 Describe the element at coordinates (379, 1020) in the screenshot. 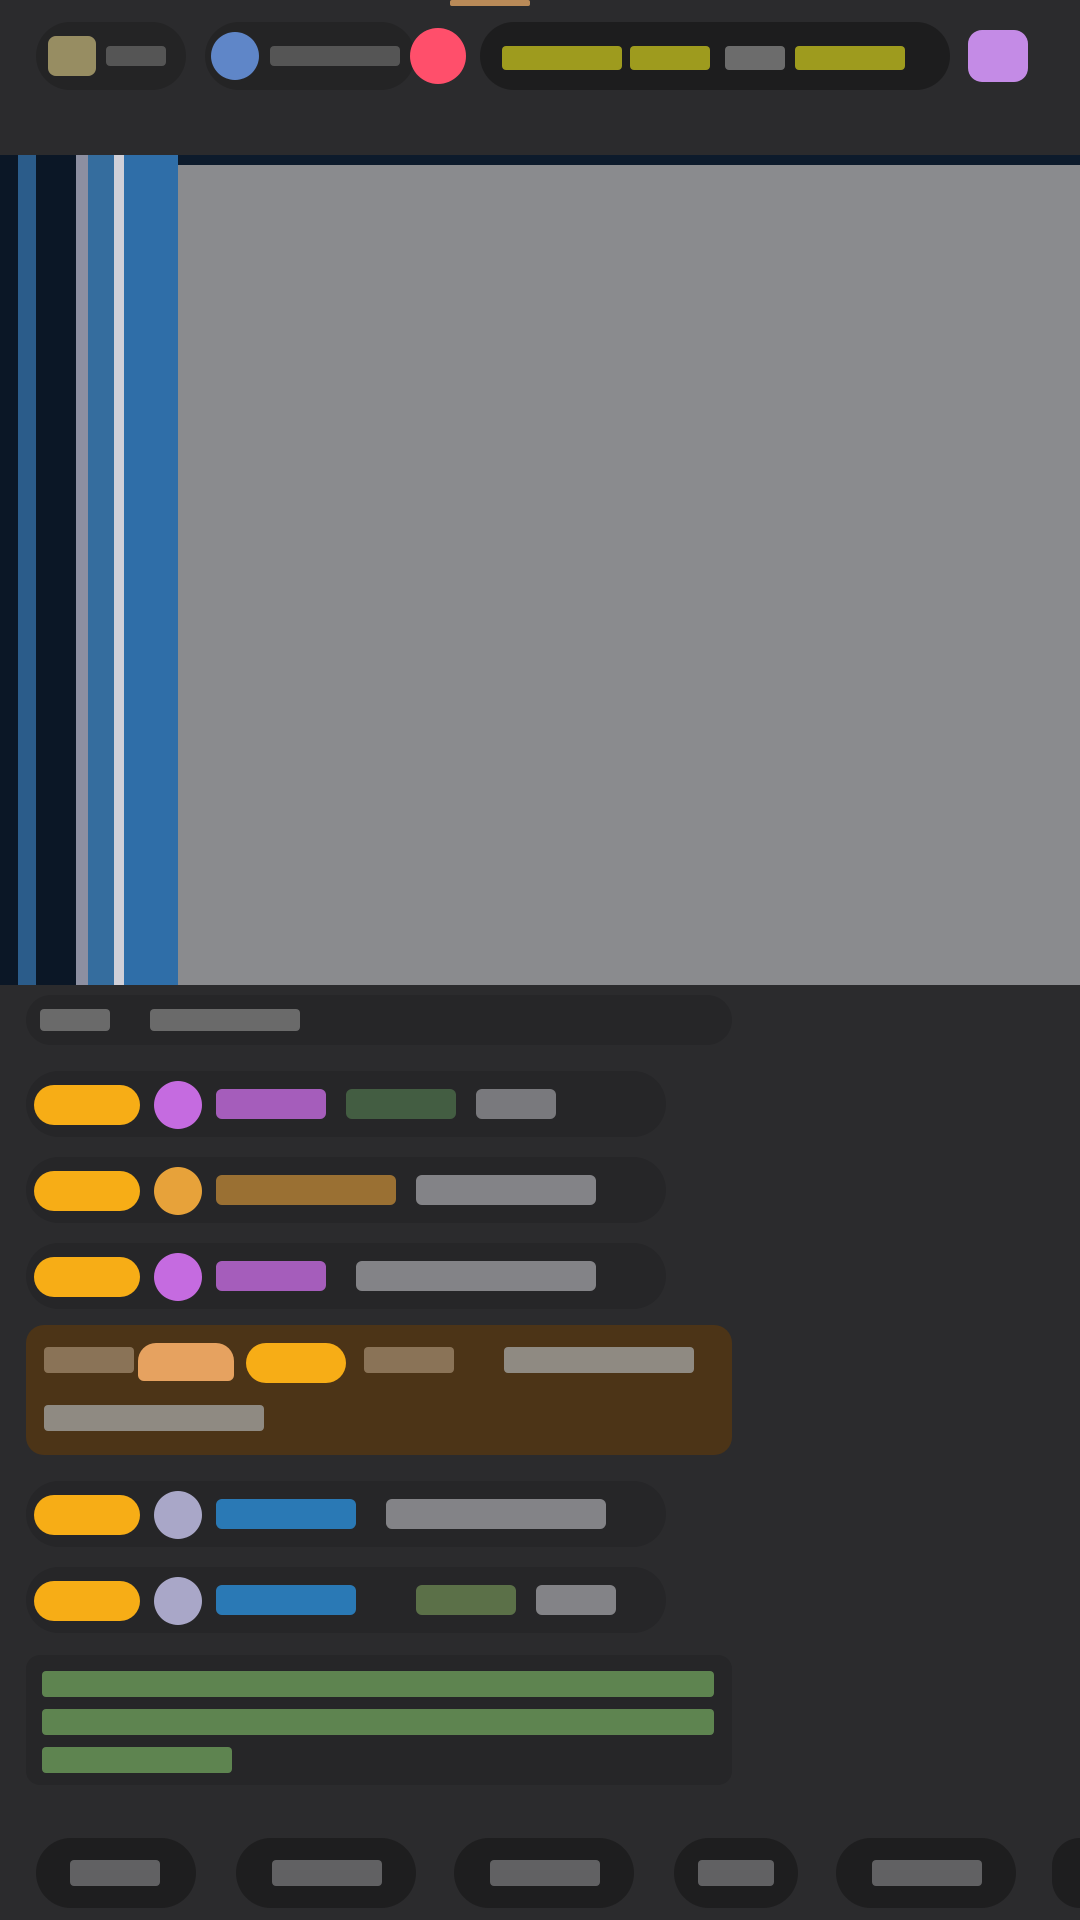

I see `chat-notice-row` at that location.